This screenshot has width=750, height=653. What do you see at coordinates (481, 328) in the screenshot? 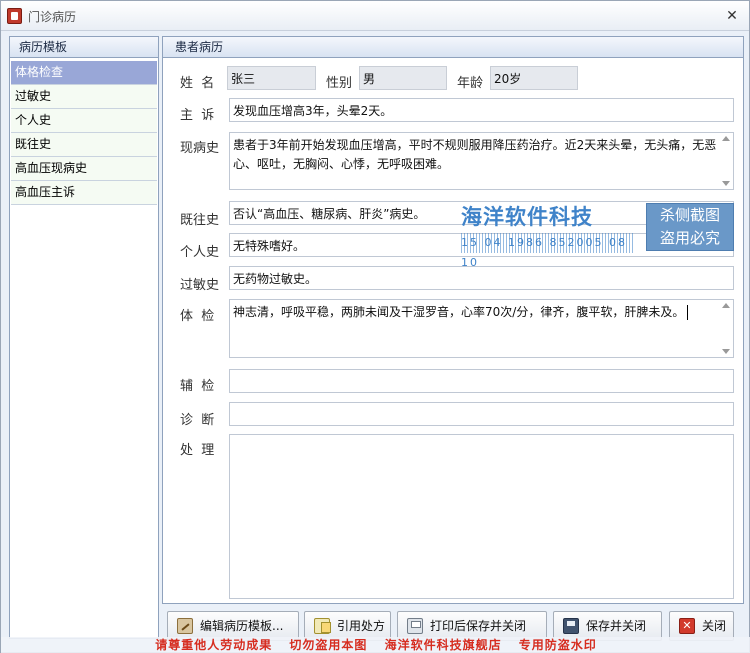
I see `physical-exam-field: 神志清，呼吸平稳，两肺未闻及干湿罗音，心率70次/分，律齐，腹平软，肝脾未及。` at bounding box center [481, 328].